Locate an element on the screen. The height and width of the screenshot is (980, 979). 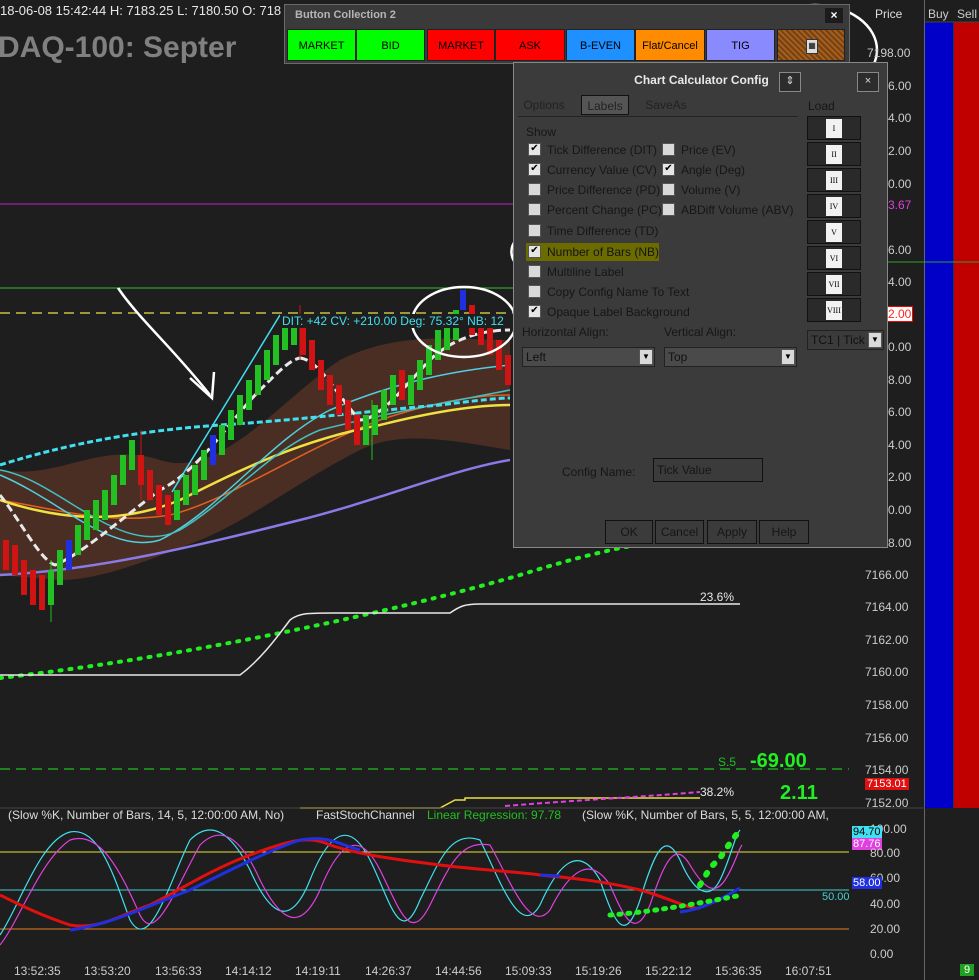
checkbox-label: Tick Difference (DIT) is located at coordinates (602, 150).